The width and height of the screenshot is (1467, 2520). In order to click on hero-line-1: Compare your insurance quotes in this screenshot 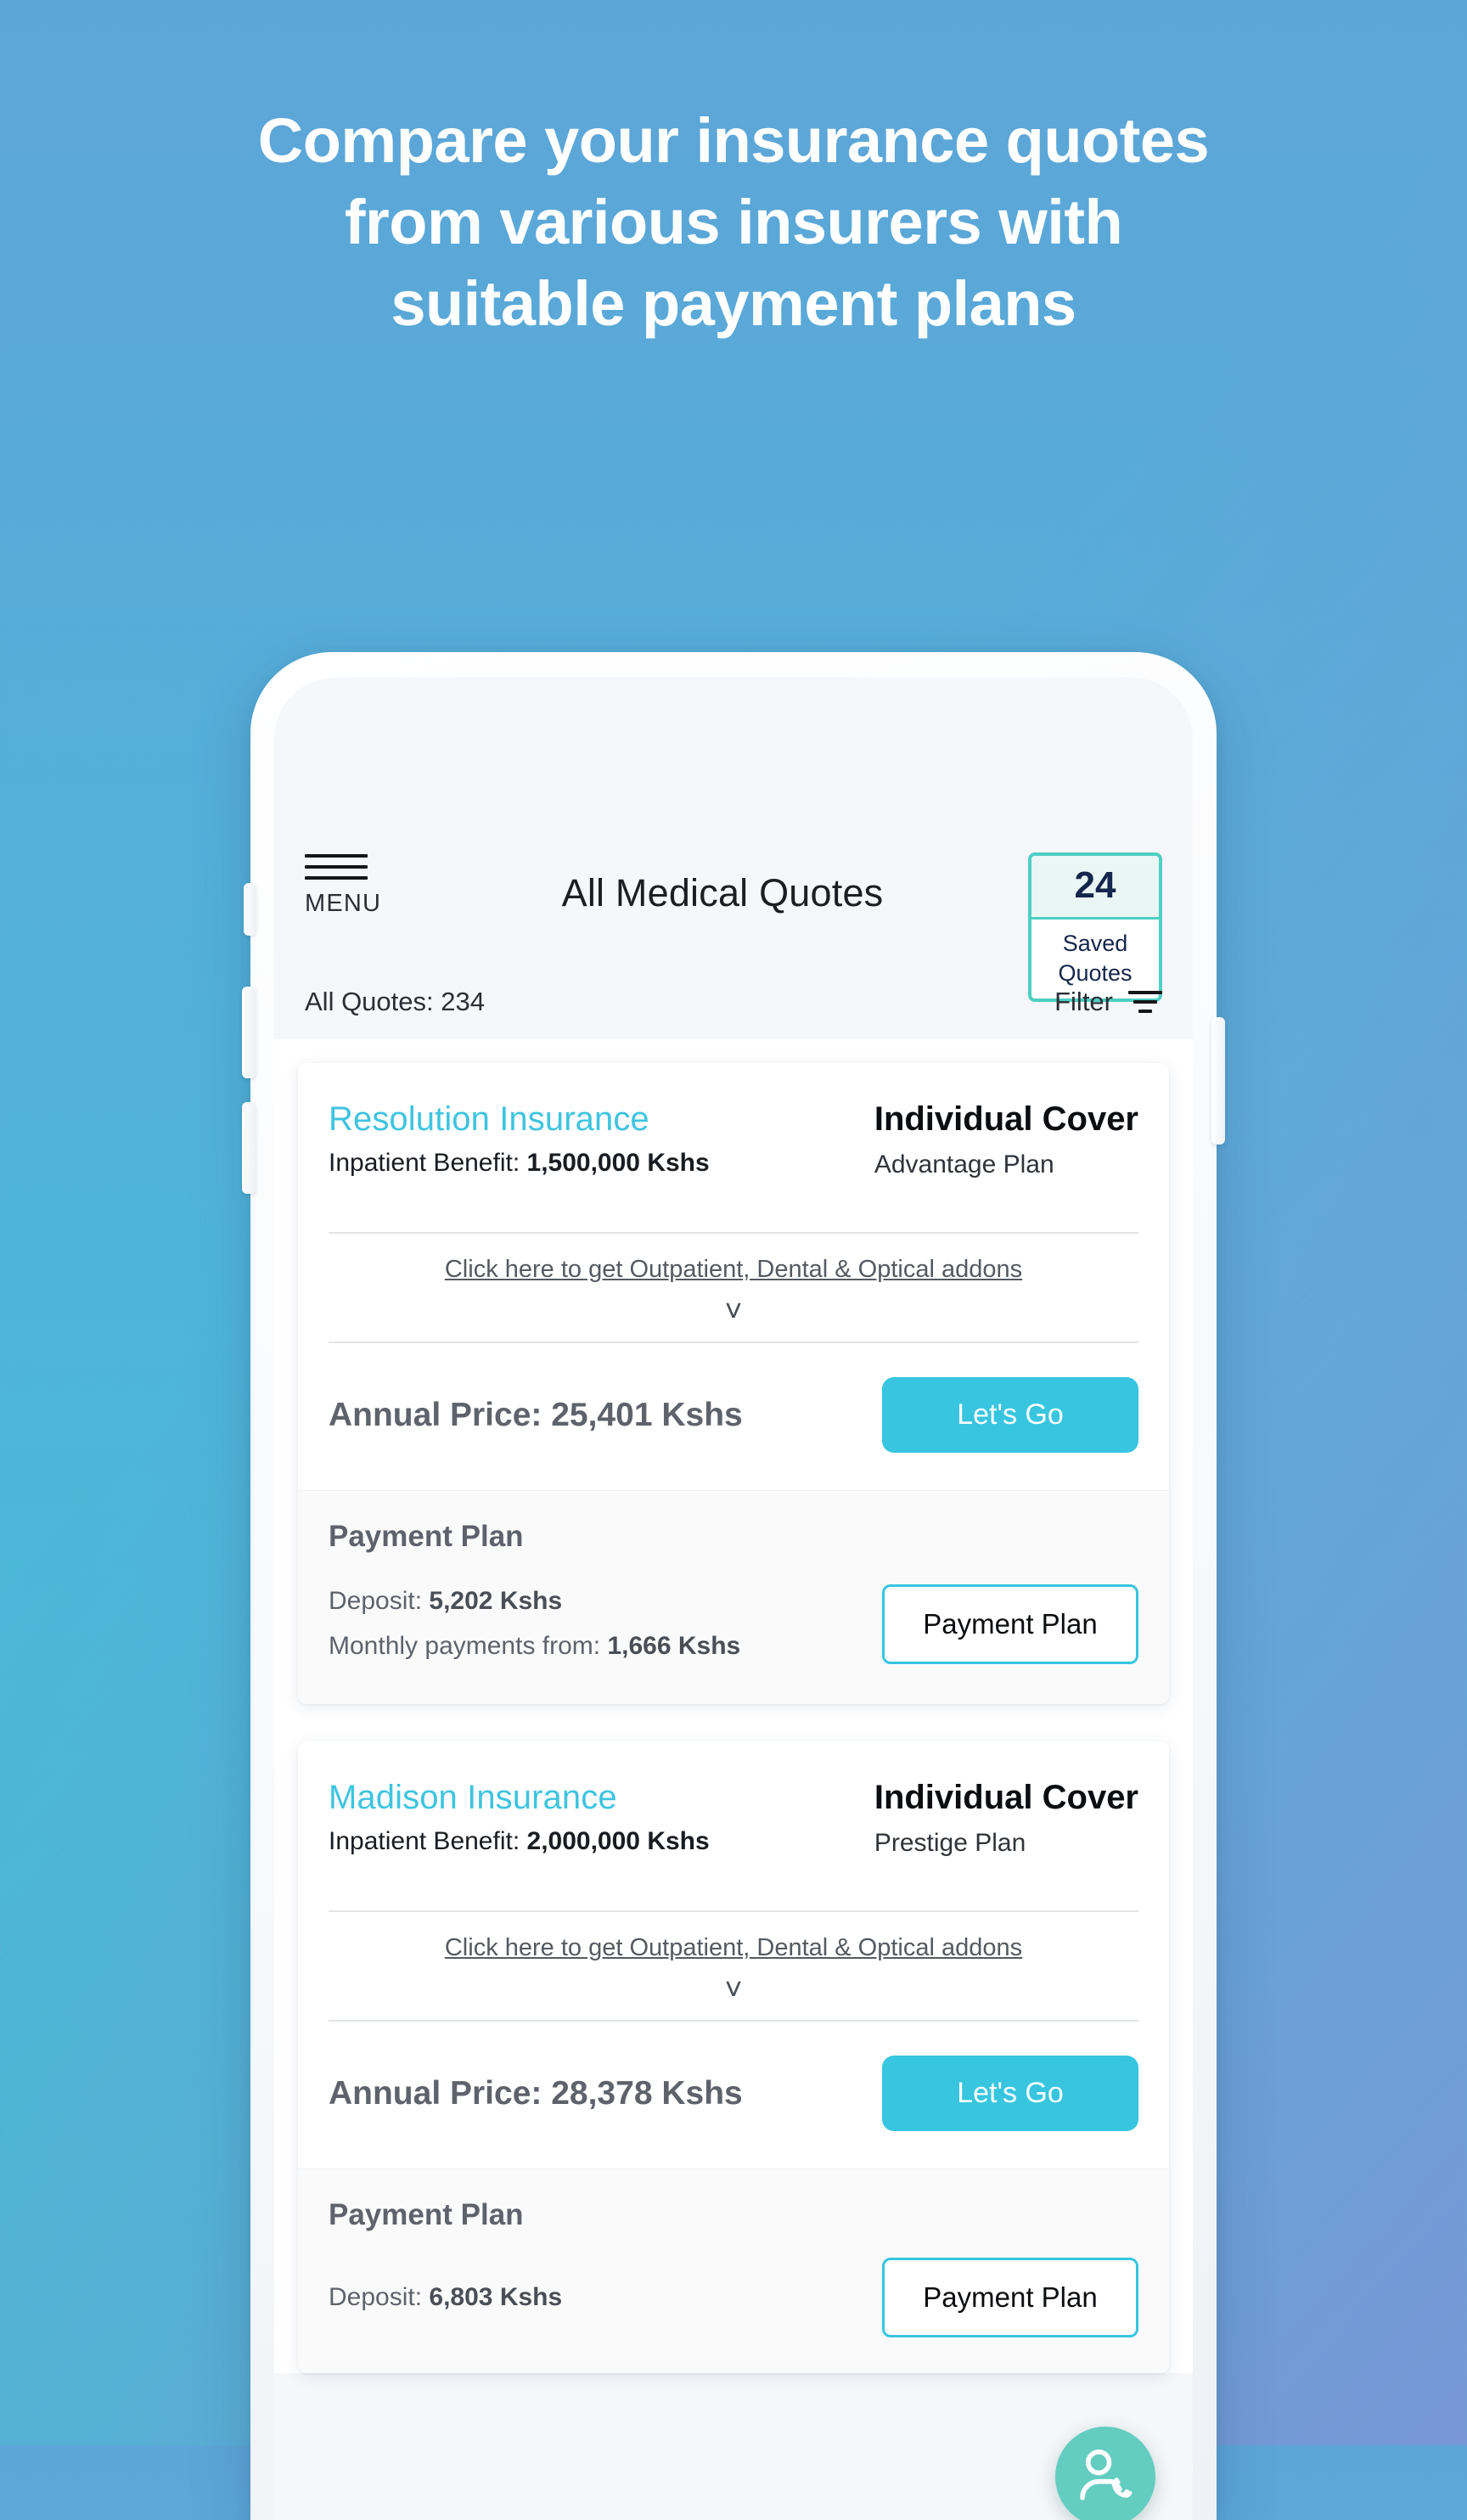, I will do `click(734, 141)`.